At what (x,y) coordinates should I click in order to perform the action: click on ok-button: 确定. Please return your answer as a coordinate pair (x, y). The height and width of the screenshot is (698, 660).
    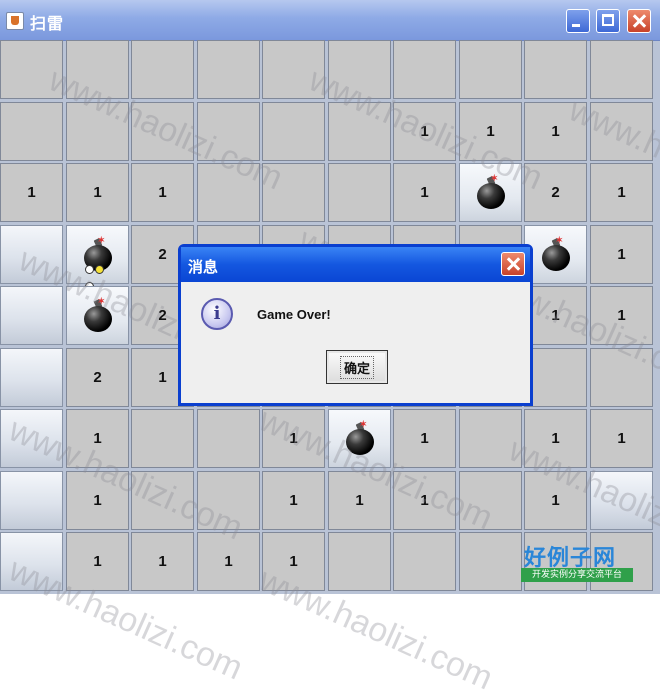
    Looking at the image, I should click on (357, 367).